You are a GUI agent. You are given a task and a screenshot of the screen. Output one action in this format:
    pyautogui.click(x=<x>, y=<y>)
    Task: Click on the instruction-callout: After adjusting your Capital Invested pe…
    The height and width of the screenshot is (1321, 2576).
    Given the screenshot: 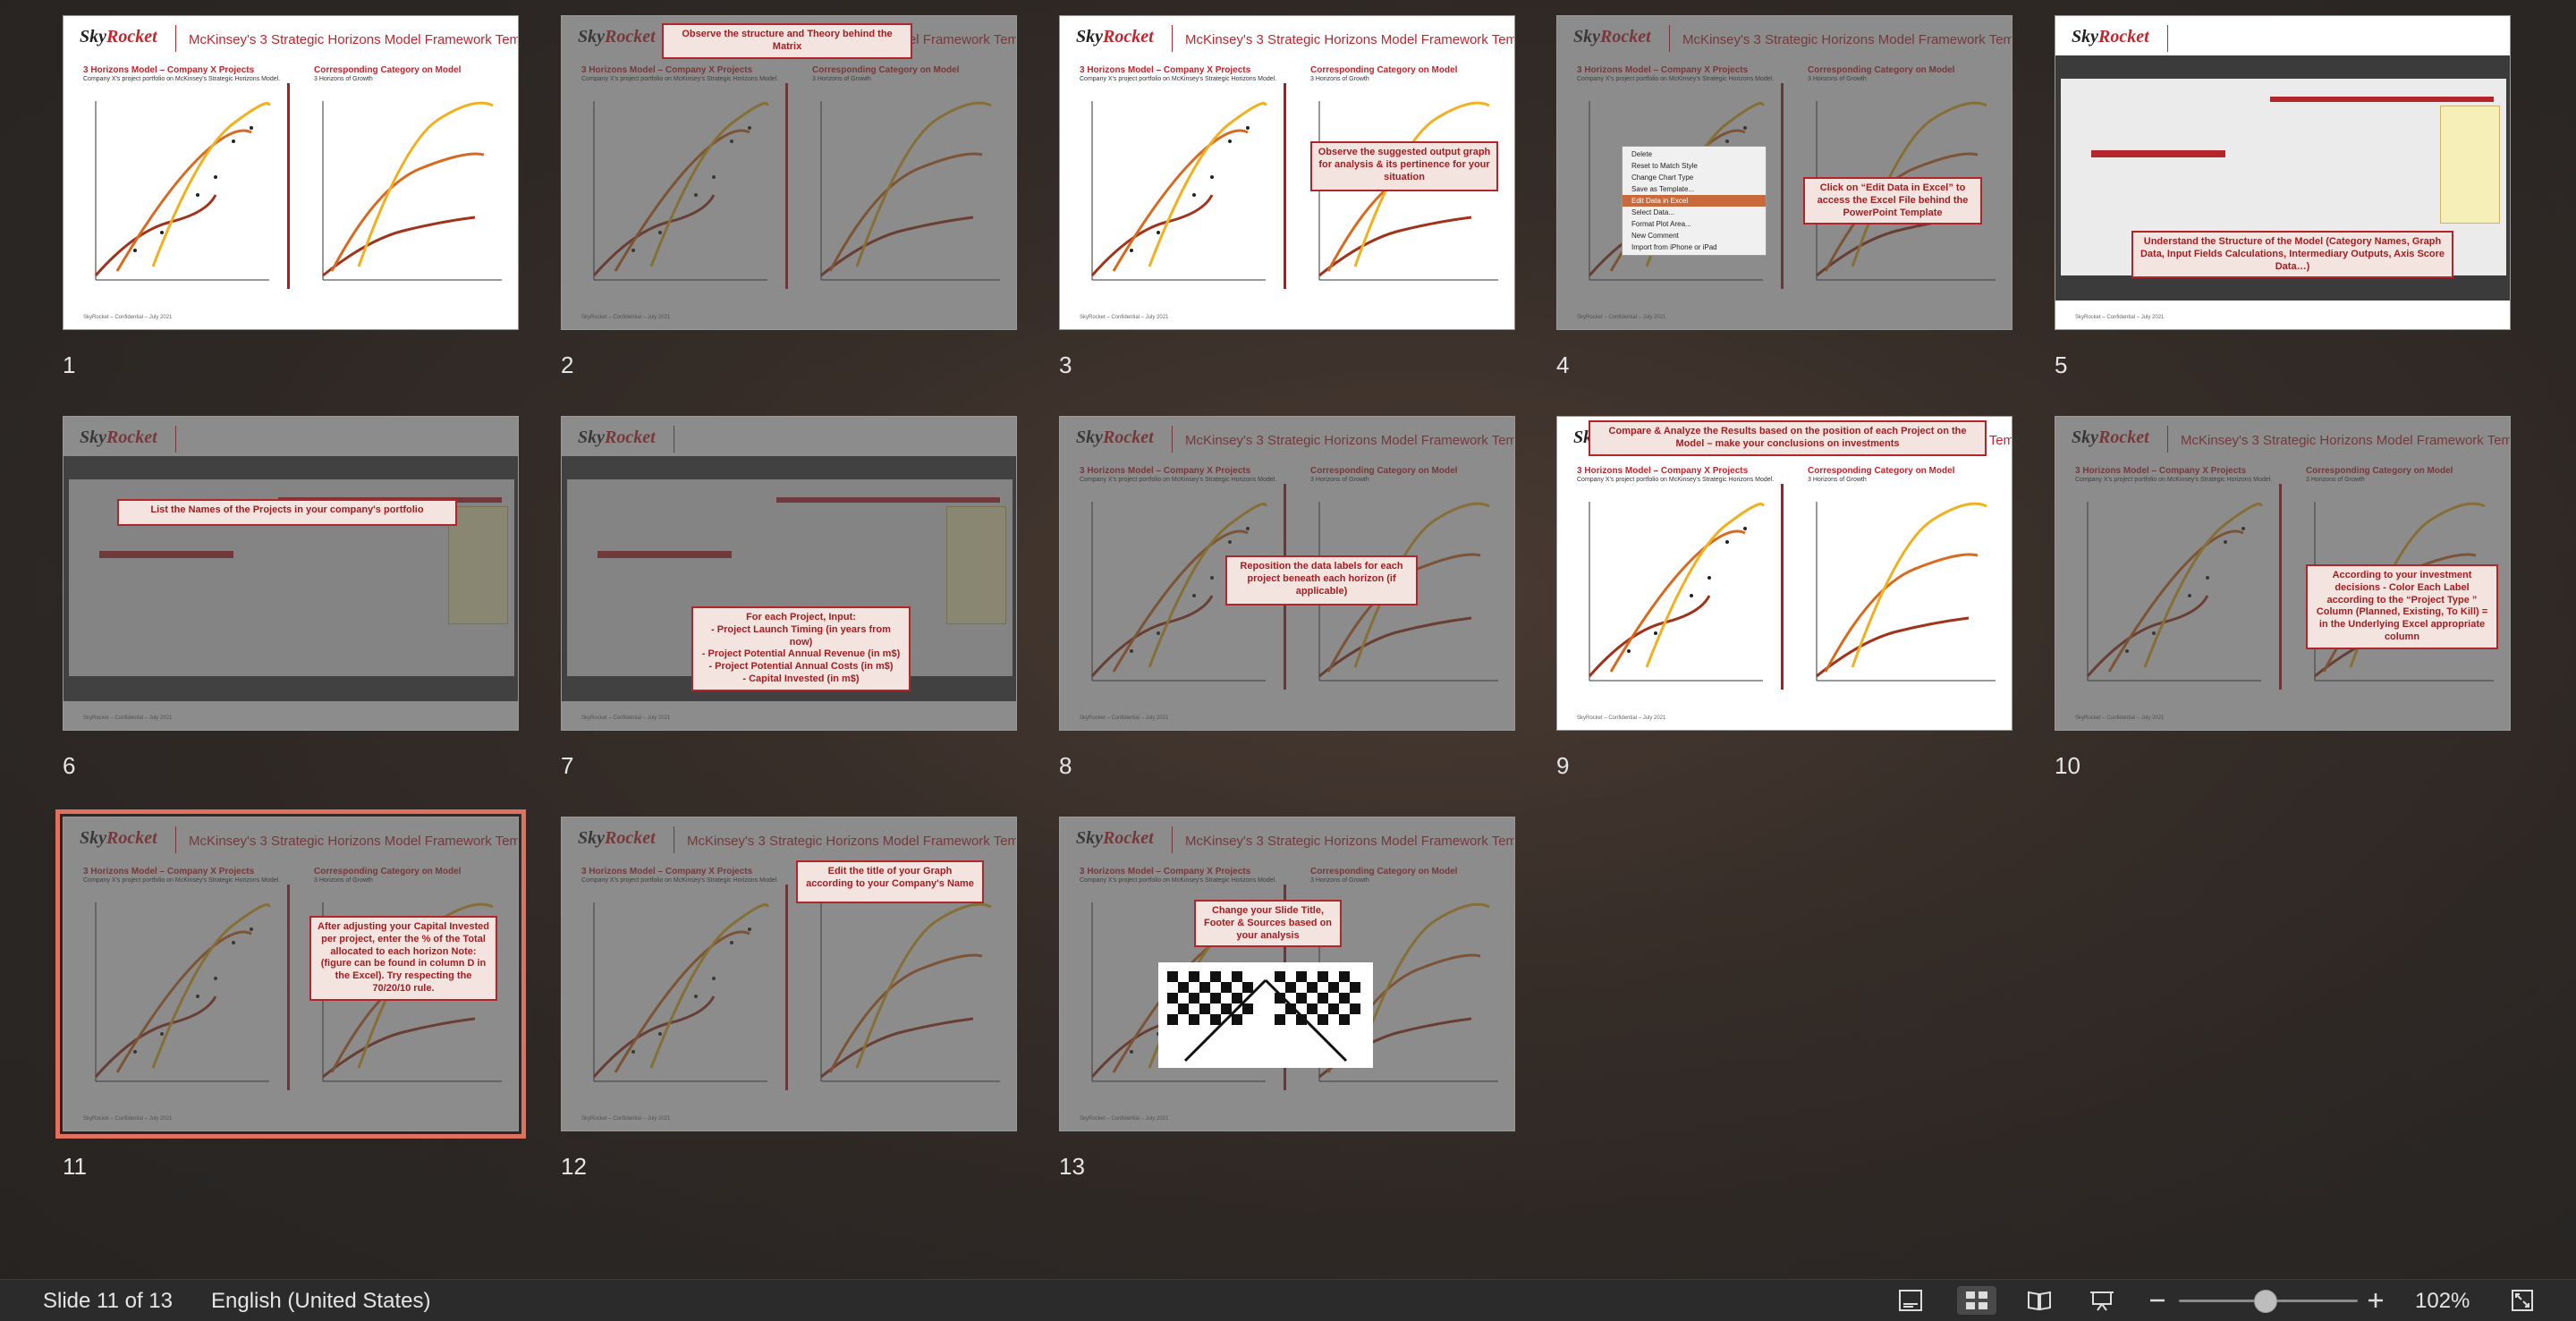 What is the action you would take?
    pyautogui.click(x=403, y=959)
    